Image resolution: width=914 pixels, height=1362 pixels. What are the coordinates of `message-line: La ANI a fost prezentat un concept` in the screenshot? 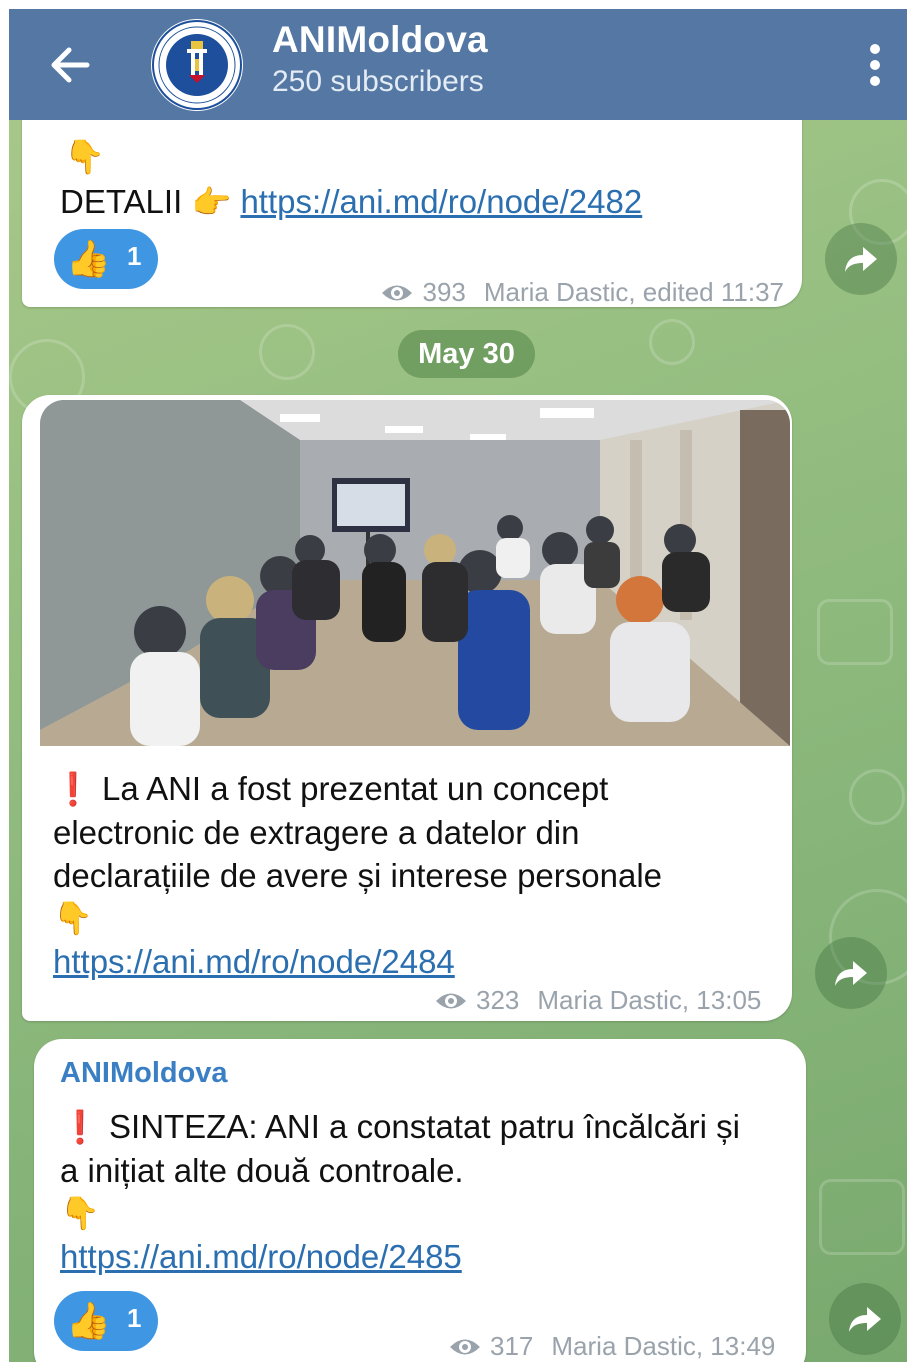 It's located at (355, 788).